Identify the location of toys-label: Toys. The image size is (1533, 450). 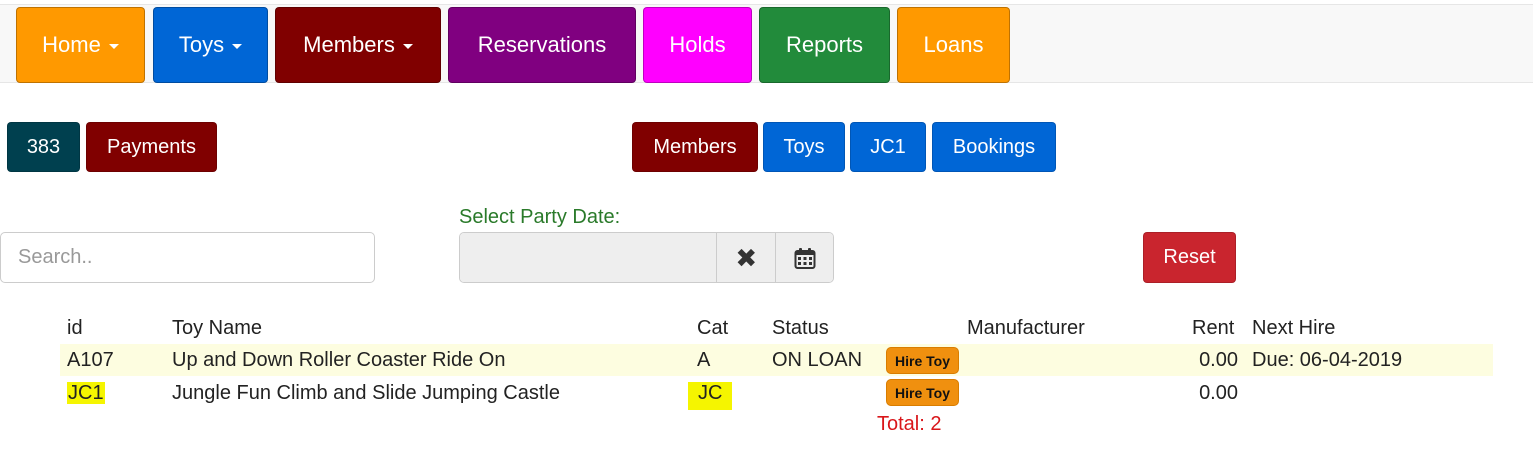
(804, 146).